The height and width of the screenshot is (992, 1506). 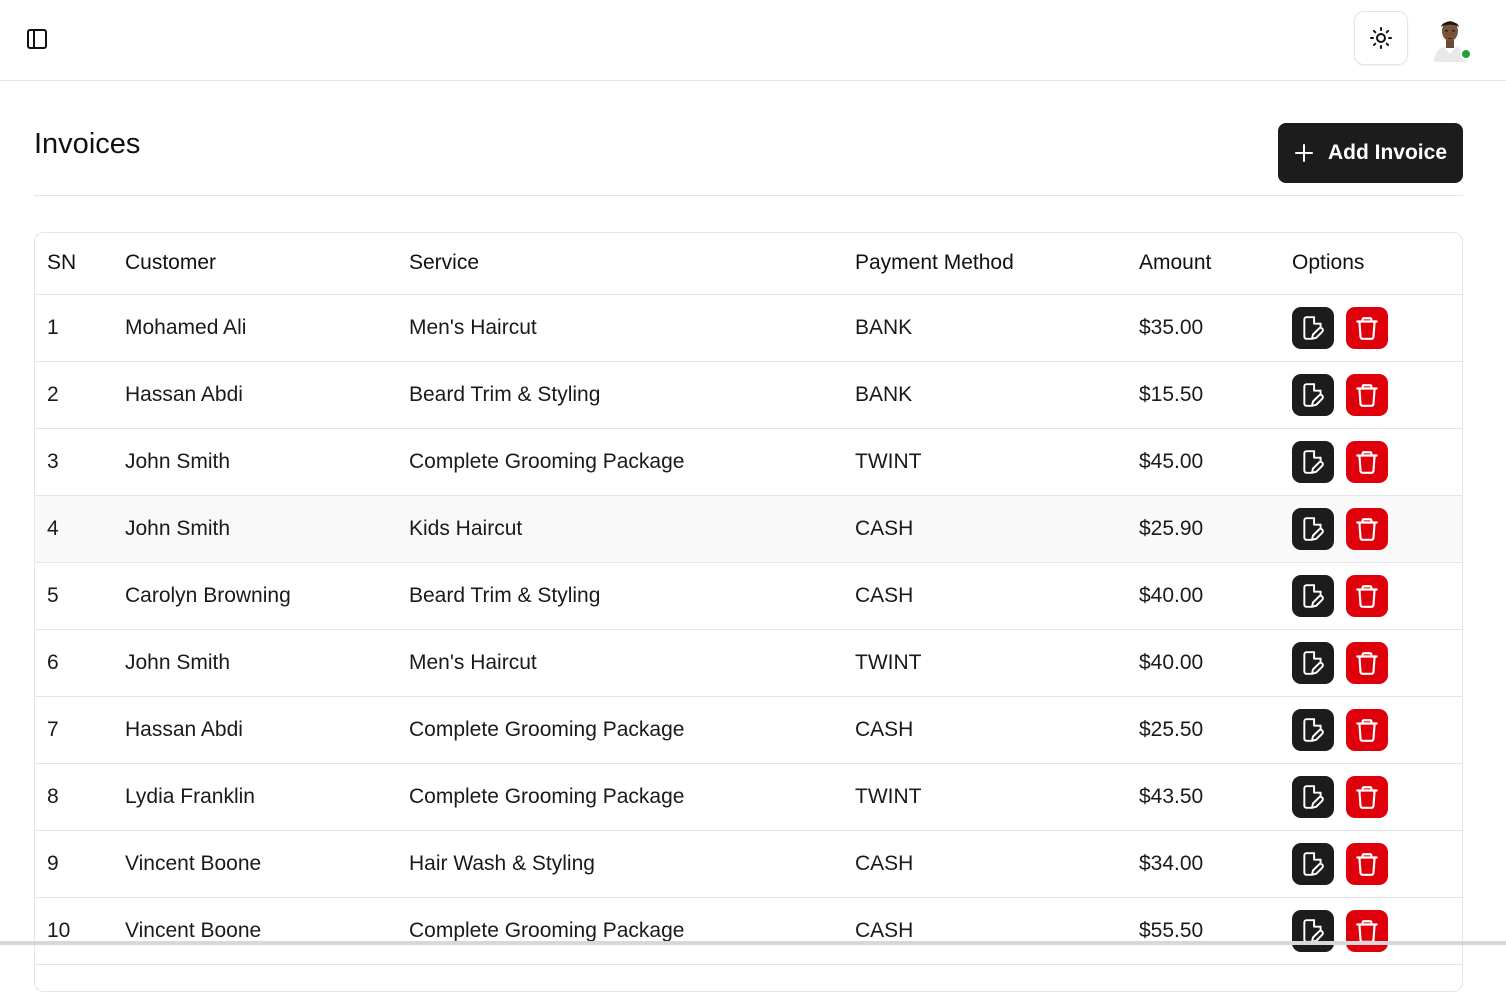 What do you see at coordinates (748, 328) in the screenshot?
I see `table-row: 1 Mohamed Ali Men's Haircut BANK $35.00` at bounding box center [748, 328].